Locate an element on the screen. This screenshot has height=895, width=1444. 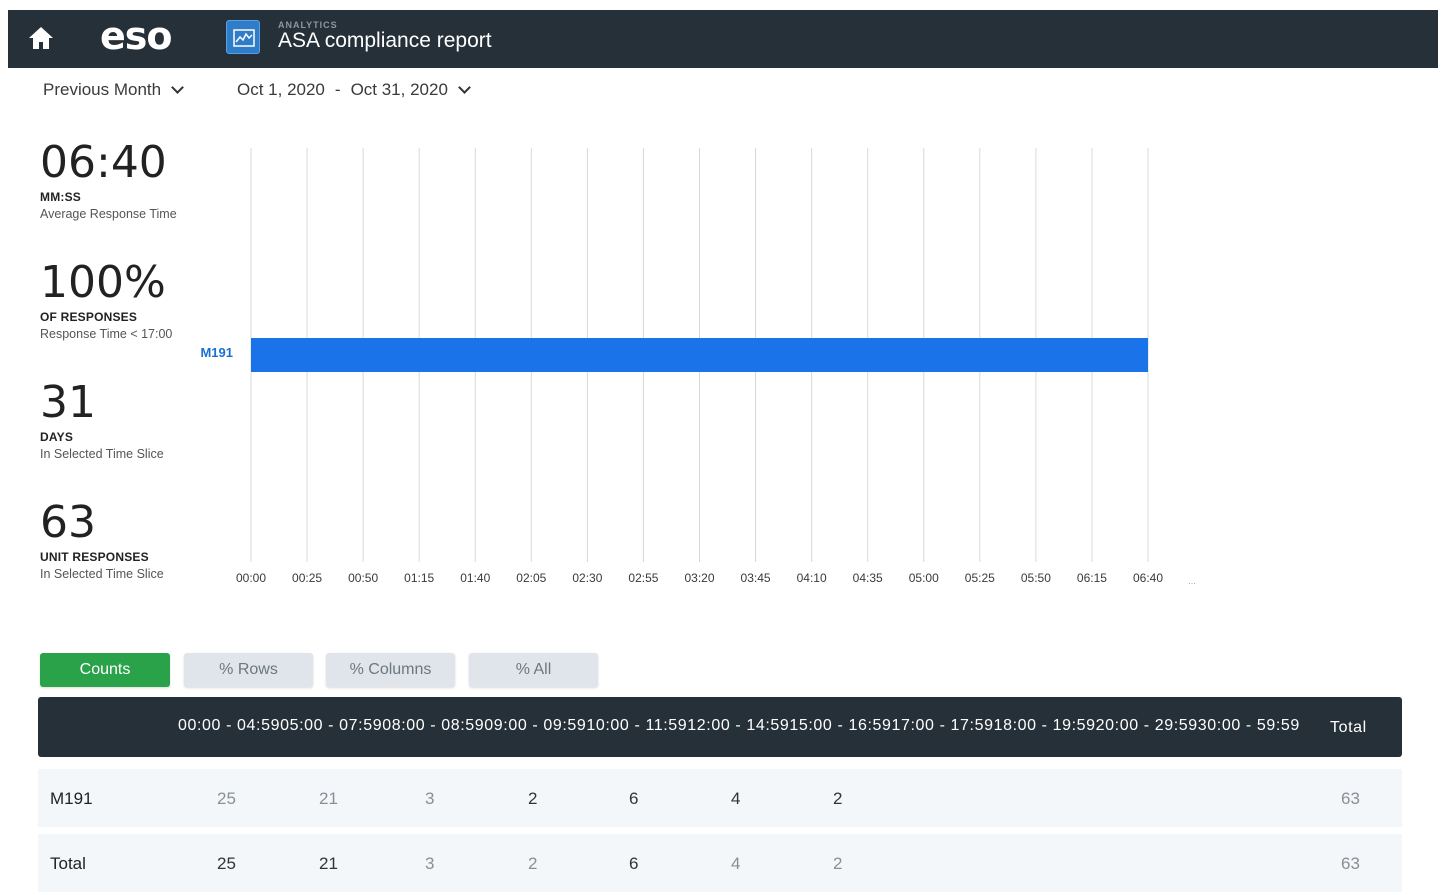
stat-value: 100% is located at coordinates (103, 282).